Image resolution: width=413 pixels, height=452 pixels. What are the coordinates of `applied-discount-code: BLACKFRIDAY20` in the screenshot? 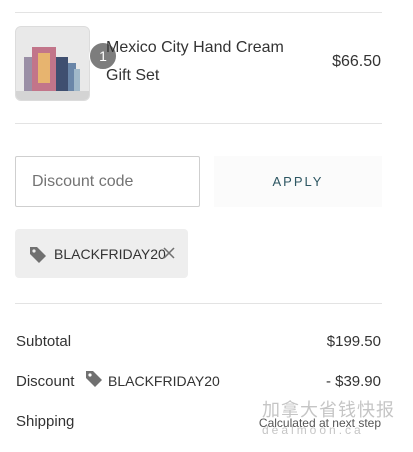 It's located at (110, 253).